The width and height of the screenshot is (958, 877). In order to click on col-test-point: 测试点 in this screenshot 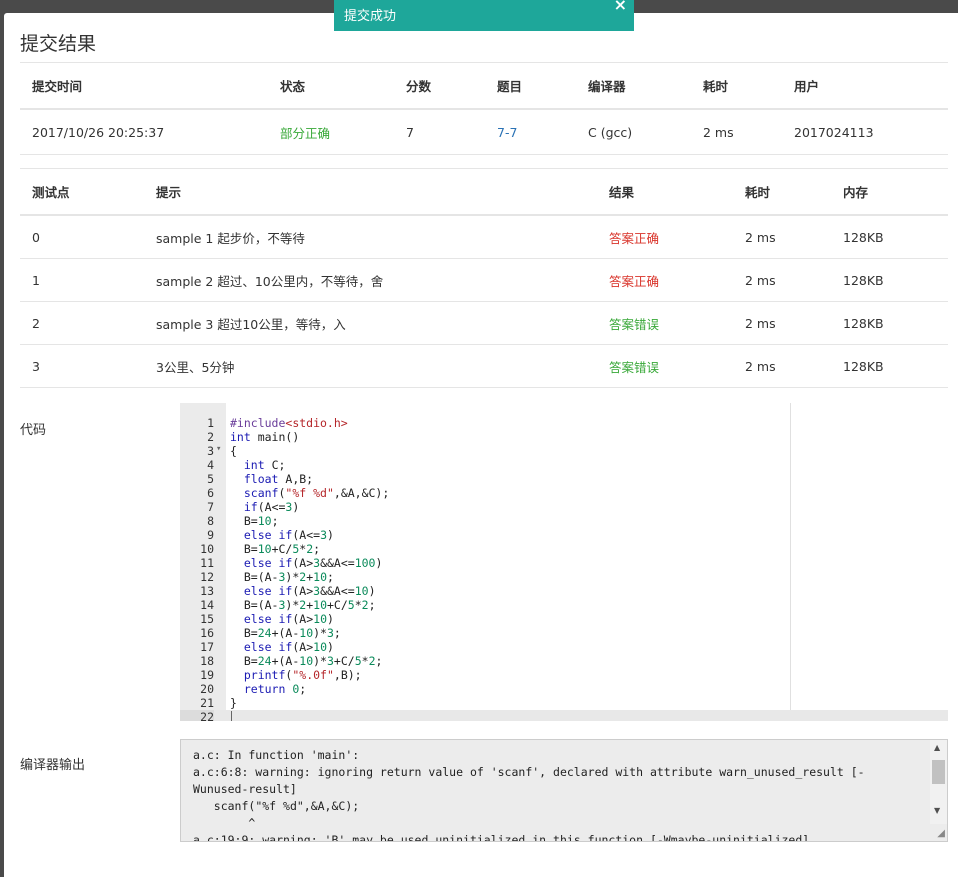, I will do `click(82, 192)`.